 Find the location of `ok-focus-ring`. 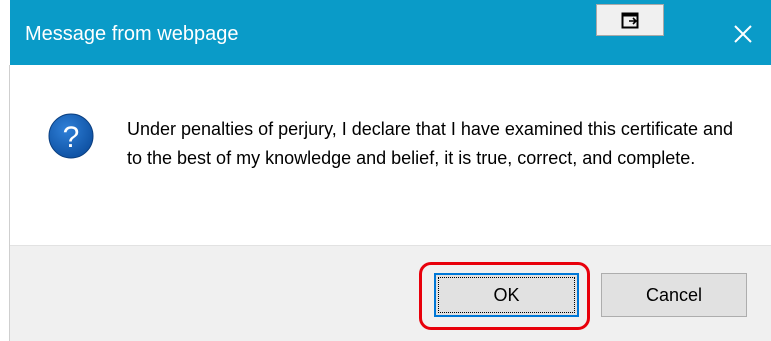

ok-focus-ring is located at coordinates (506, 295).